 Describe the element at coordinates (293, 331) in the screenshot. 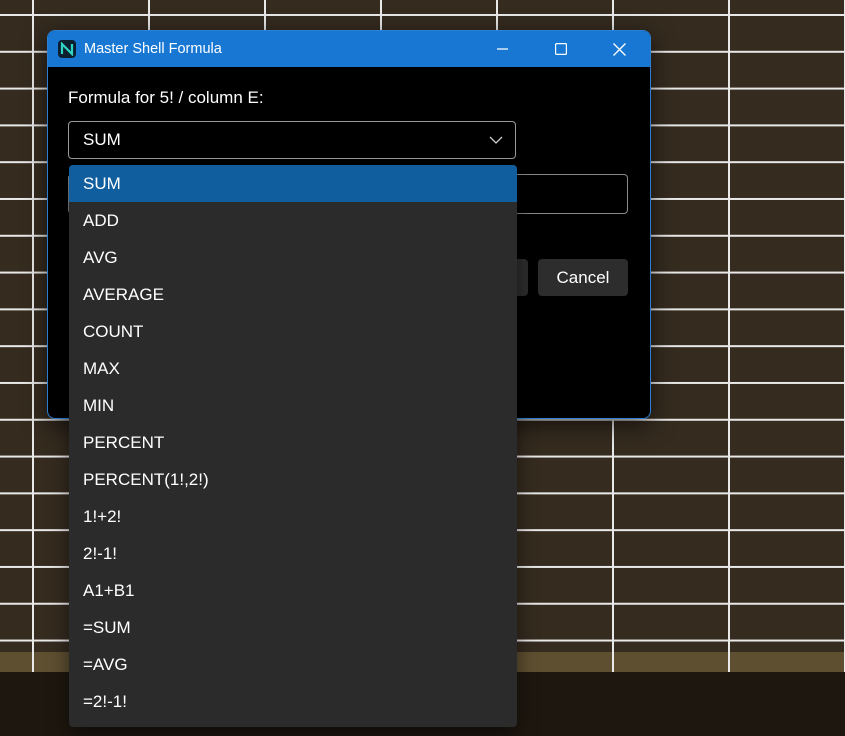

I see `dropdown-option: COUNT` at that location.